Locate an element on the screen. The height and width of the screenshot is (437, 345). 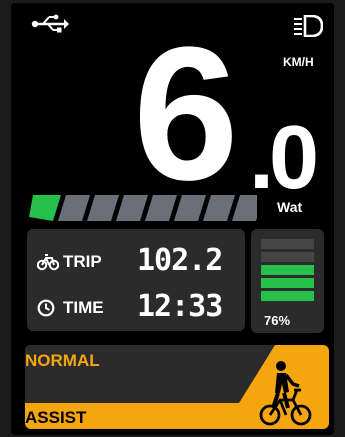
battery-level-indicator is located at coordinates (287, 270).